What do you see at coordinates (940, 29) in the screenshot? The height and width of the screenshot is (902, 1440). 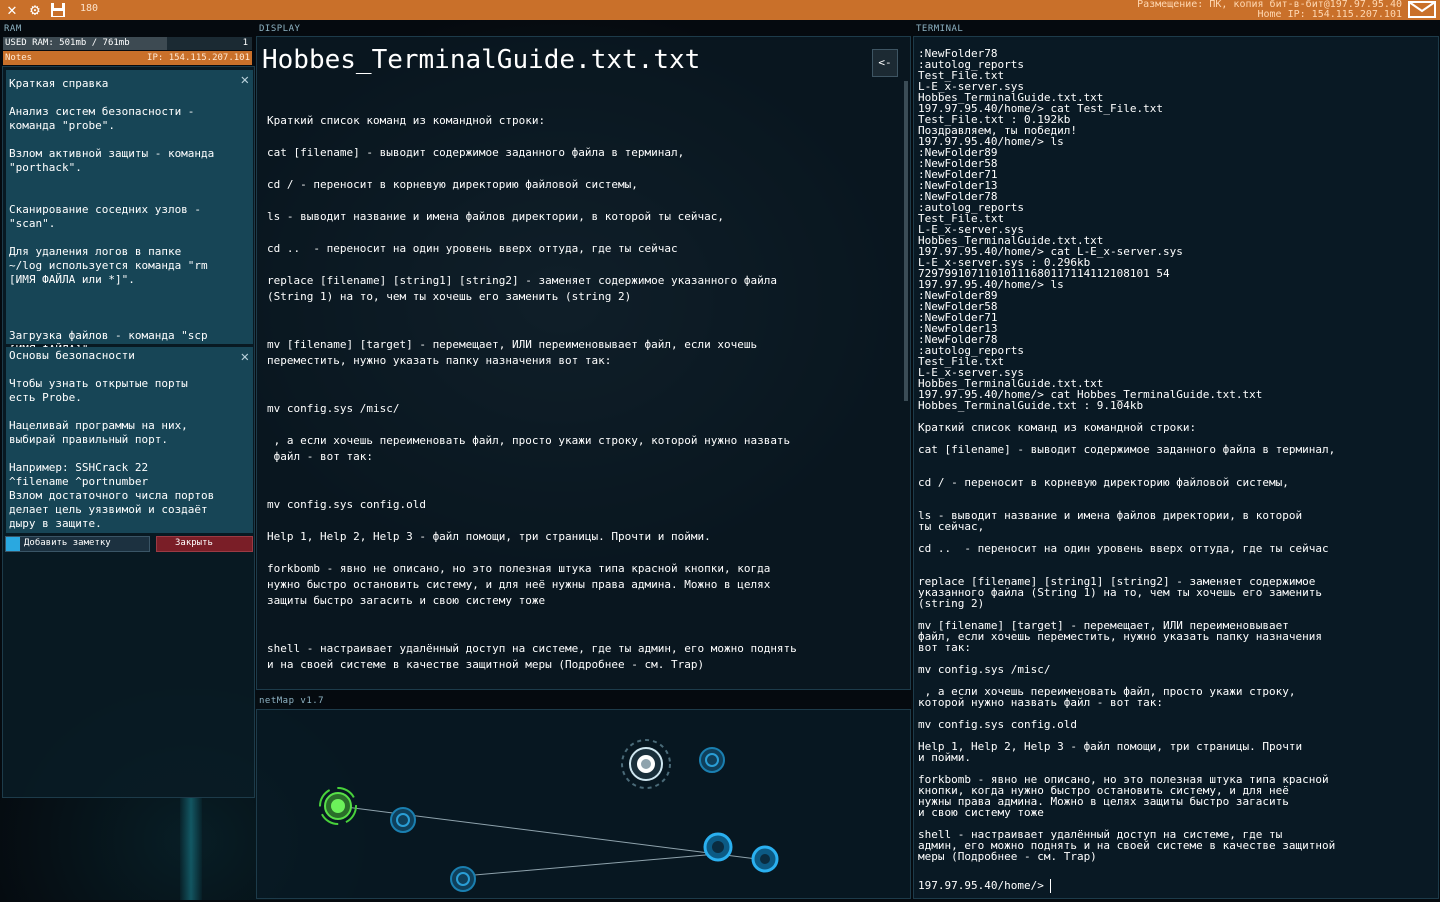 I see `terminal-label: TERMINAL` at bounding box center [940, 29].